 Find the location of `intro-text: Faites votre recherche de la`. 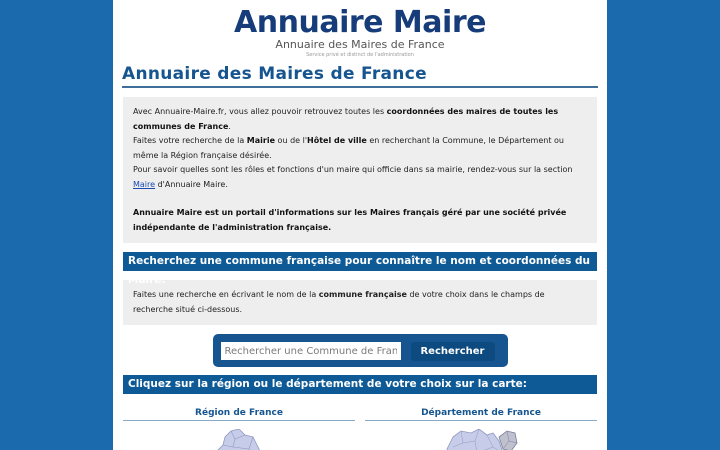

intro-text: Faites votre recherche de la is located at coordinates (190, 140).